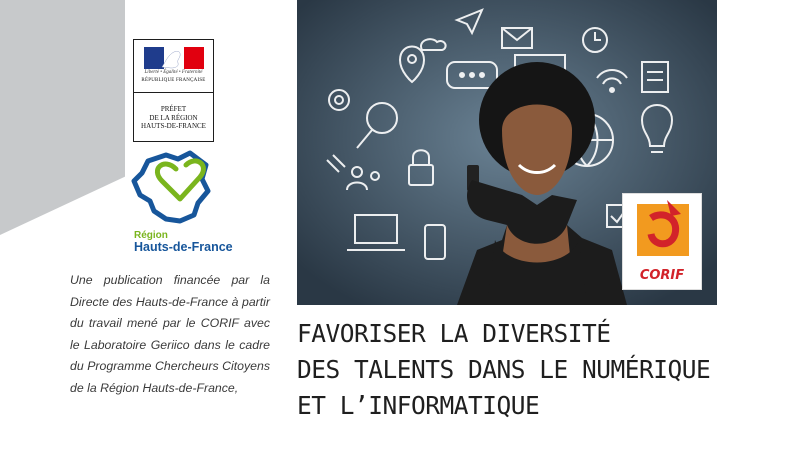 The height and width of the screenshot is (450, 792). What do you see at coordinates (418, 405) in the screenshot?
I see `title-line-3: ET L’INFORMATIQUE` at bounding box center [418, 405].